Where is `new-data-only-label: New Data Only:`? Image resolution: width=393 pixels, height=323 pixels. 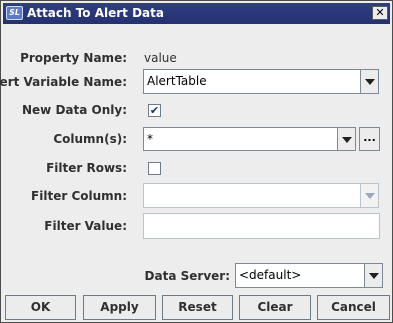
new-data-only-label: New Data Only: is located at coordinates (74, 110).